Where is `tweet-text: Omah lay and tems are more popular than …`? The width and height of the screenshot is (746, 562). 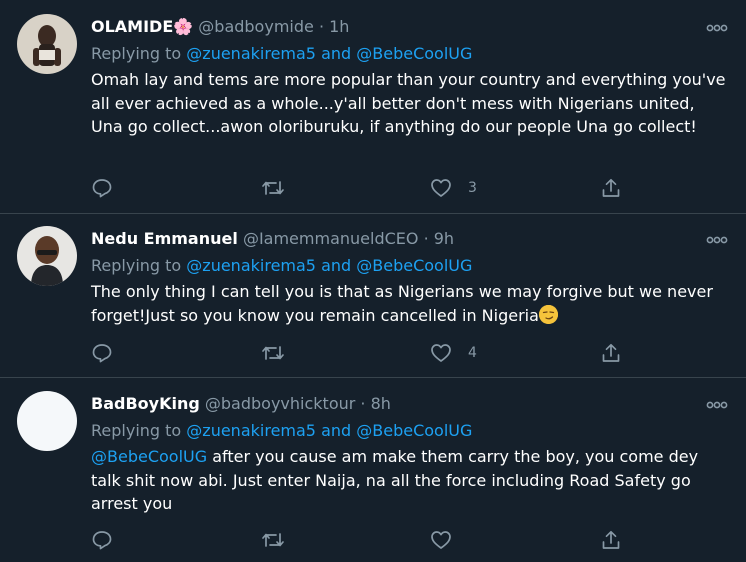 tweet-text: Omah lay and tems are more popular than … is located at coordinates (408, 103).